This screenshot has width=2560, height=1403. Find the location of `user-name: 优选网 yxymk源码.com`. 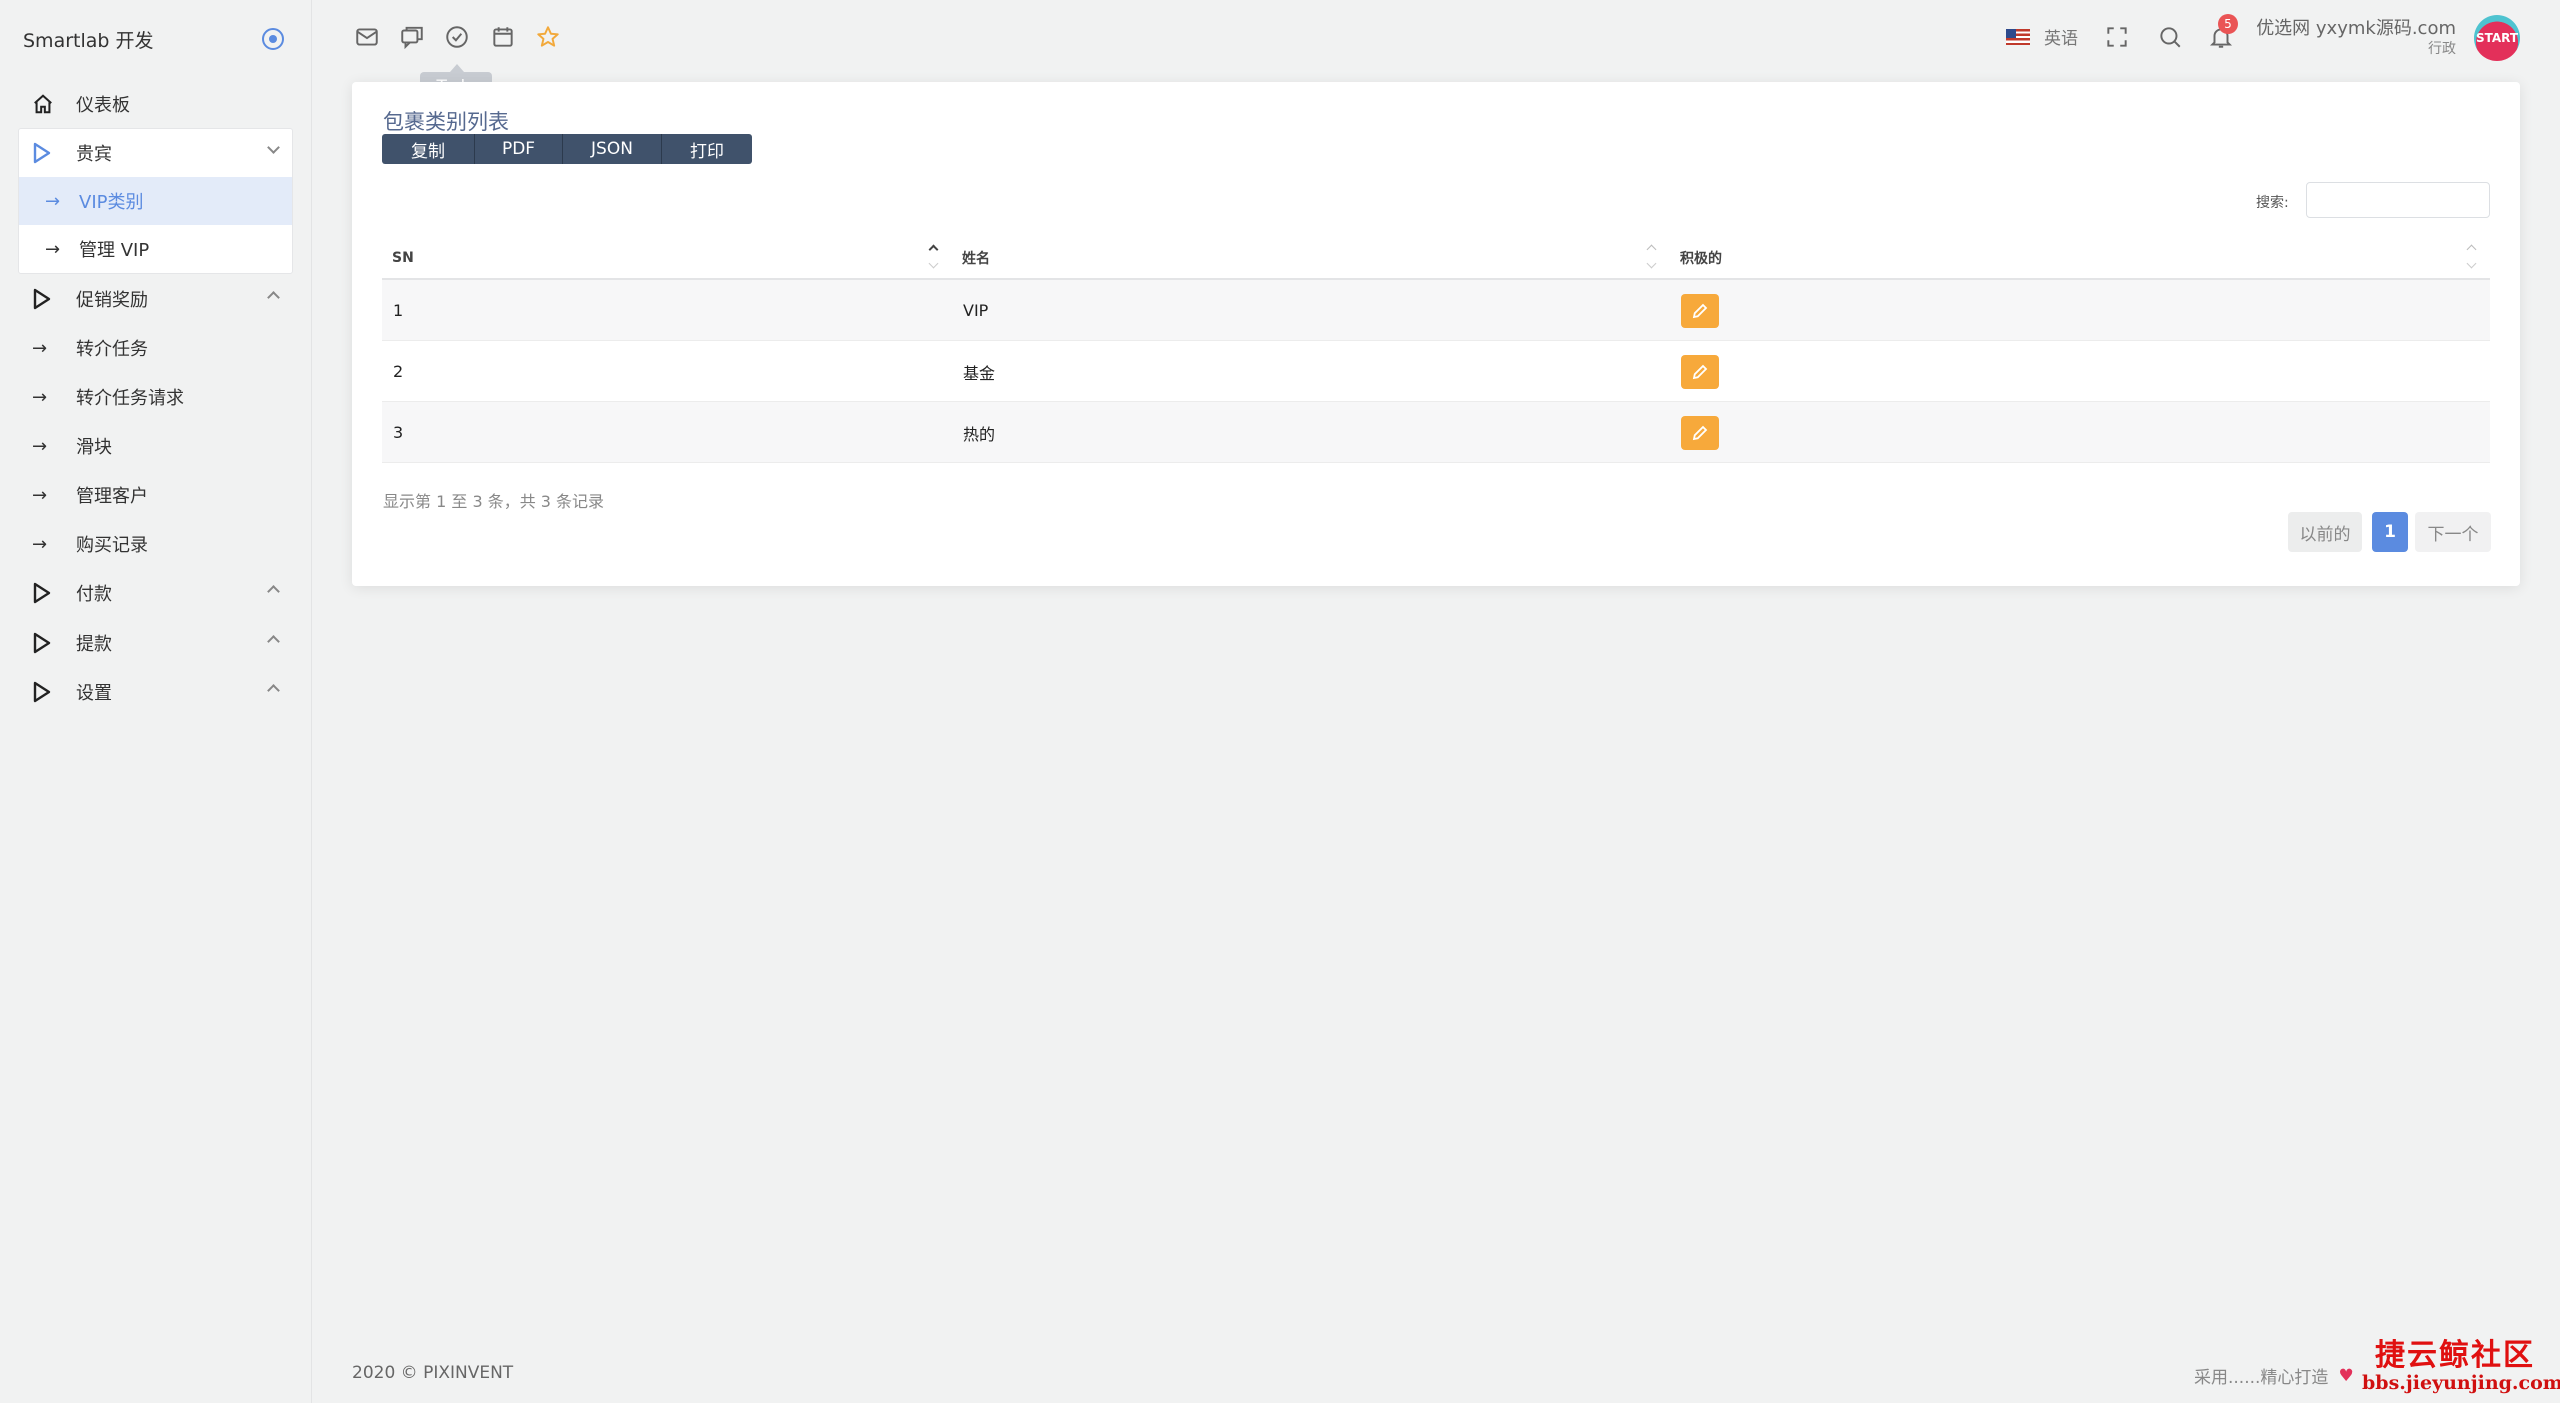

user-name: 优选网 yxymk源码.com is located at coordinates (2356, 27).